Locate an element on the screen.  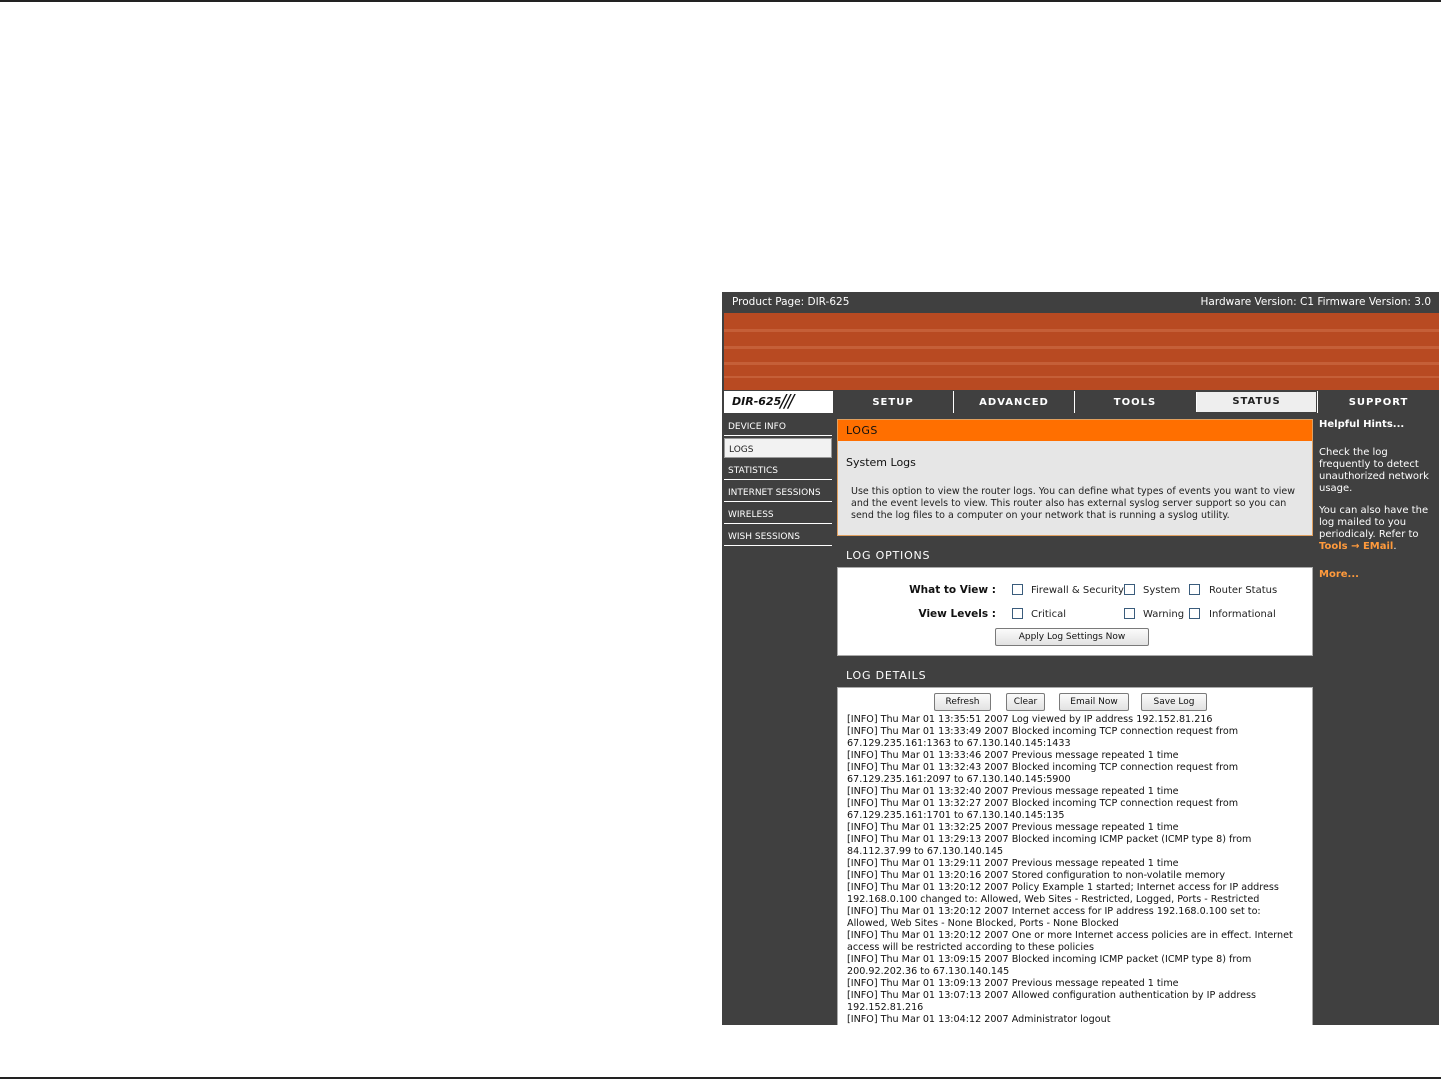
refresh-button: Refresh is located at coordinates (962, 702).